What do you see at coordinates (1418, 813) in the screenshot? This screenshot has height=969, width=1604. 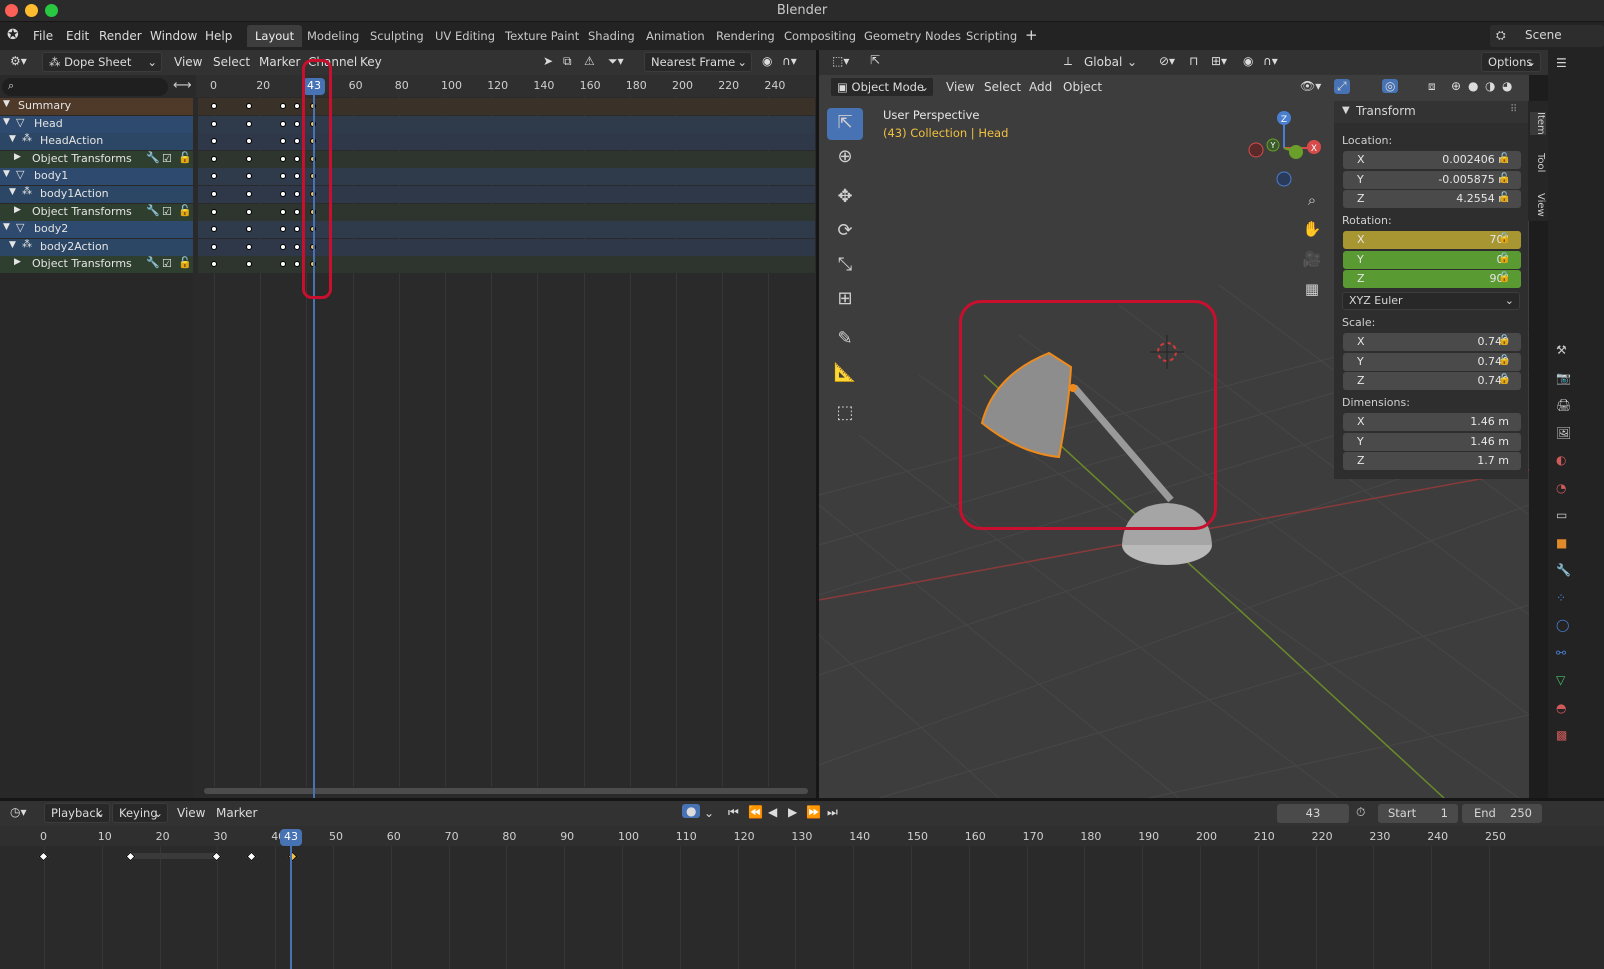 I see `start-frame-field: Start 1` at bounding box center [1418, 813].